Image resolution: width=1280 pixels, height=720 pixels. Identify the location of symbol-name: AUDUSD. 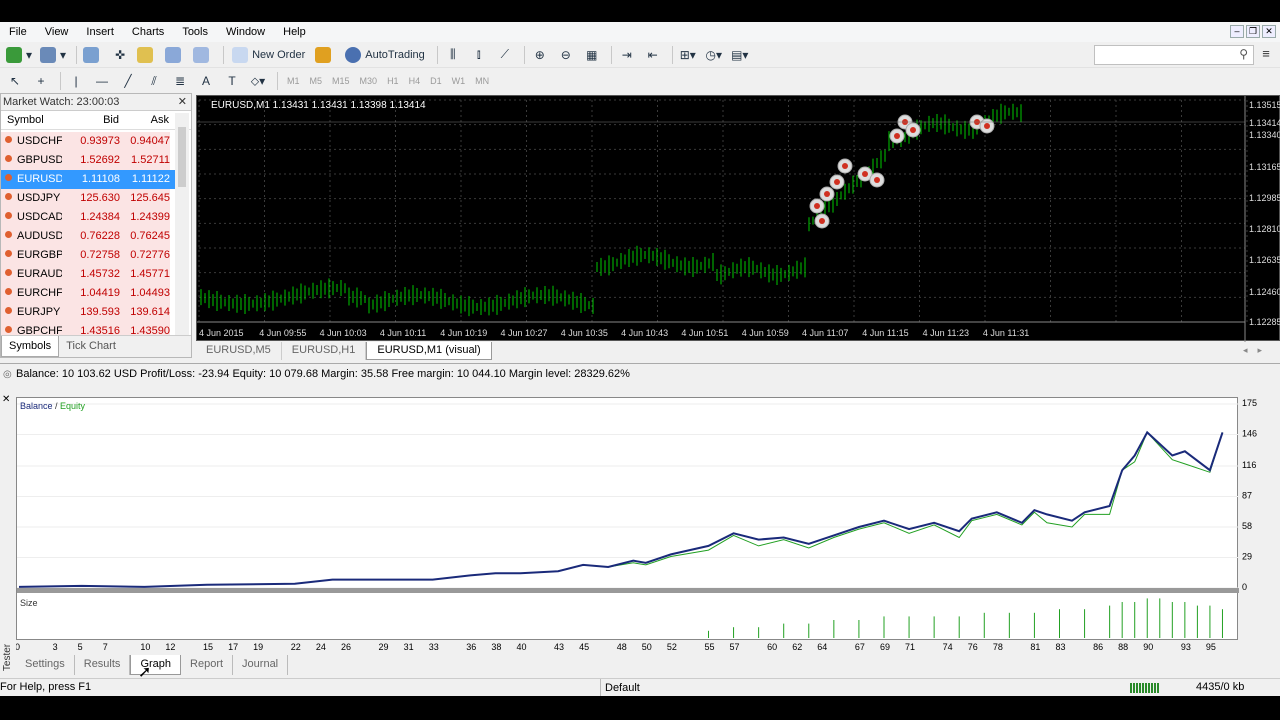
(40, 236).